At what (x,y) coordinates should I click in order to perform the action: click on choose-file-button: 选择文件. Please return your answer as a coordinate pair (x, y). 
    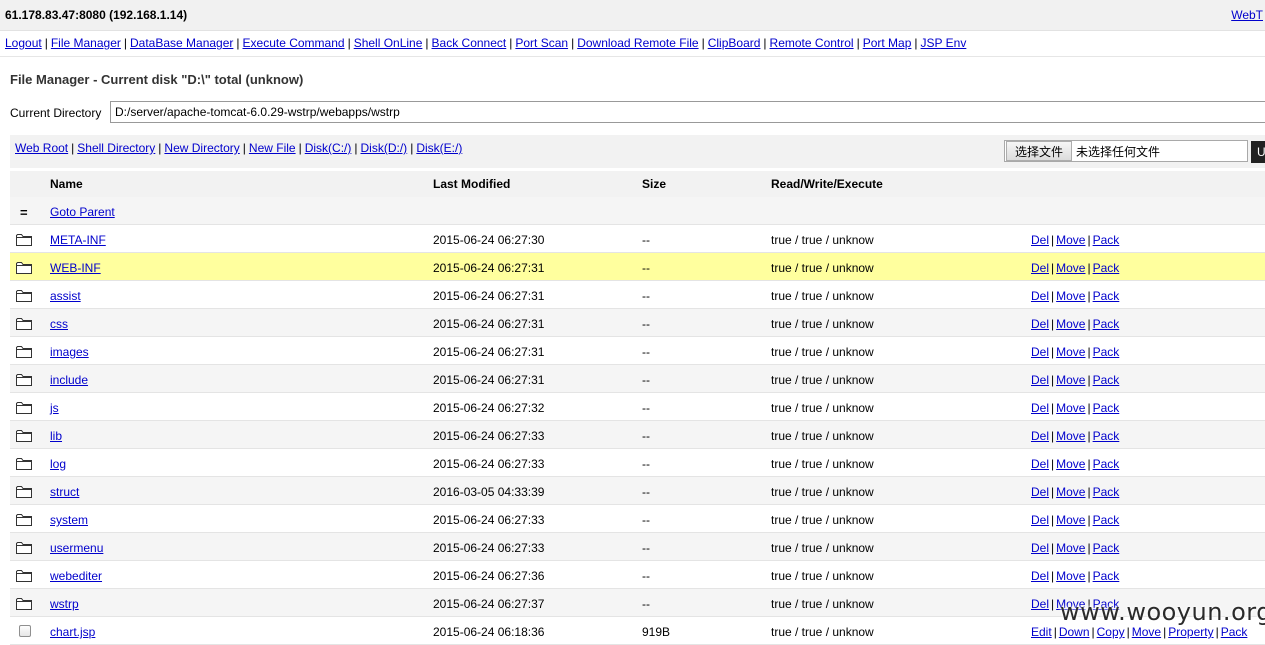
    Looking at the image, I should click on (1039, 151).